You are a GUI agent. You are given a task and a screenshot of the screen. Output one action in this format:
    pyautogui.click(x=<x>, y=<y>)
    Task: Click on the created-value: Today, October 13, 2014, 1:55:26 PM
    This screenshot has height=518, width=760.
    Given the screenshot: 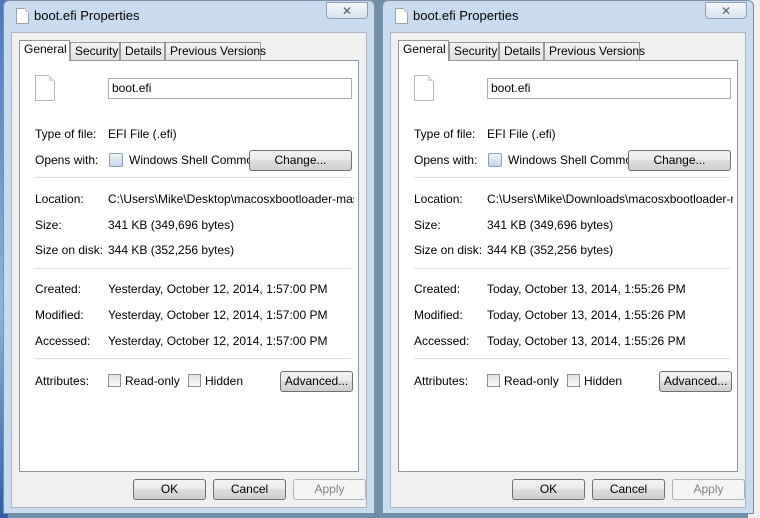 What is the action you would take?
    pyautogui.click(x=586, y=289)
    